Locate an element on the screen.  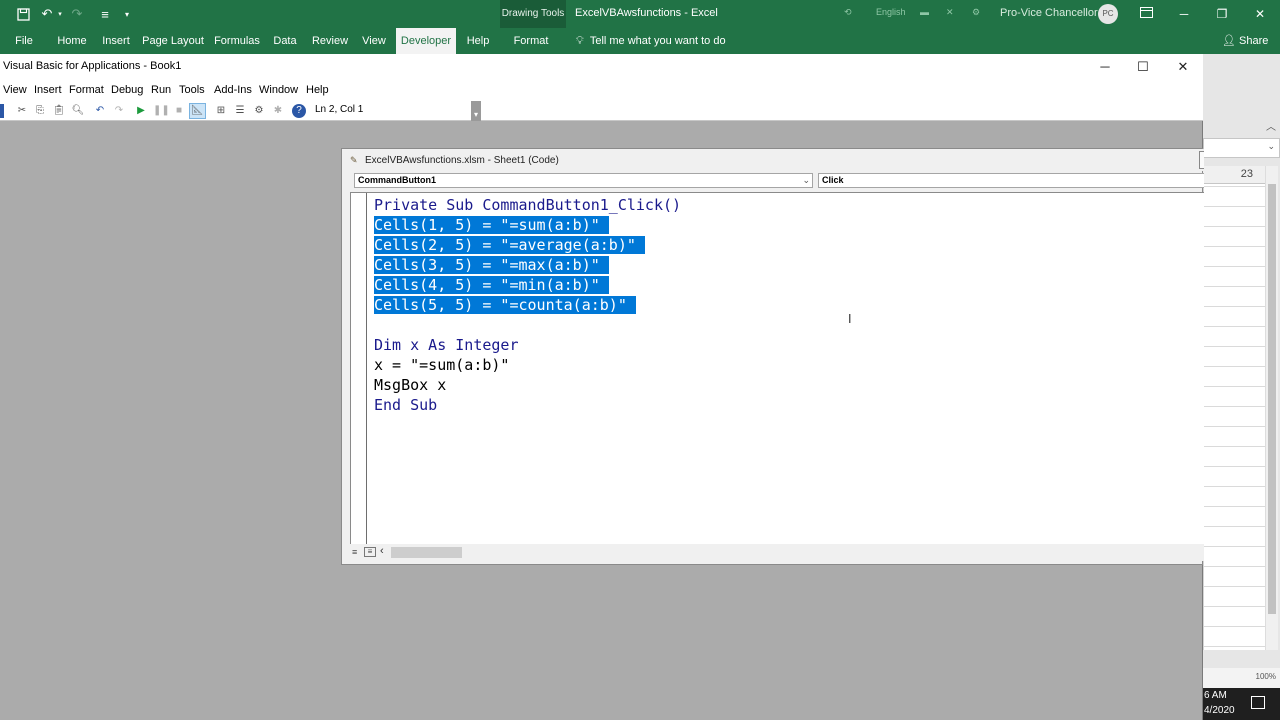
taskbar: 6 AM 4/2020 is located at coordinates (1241, 704).